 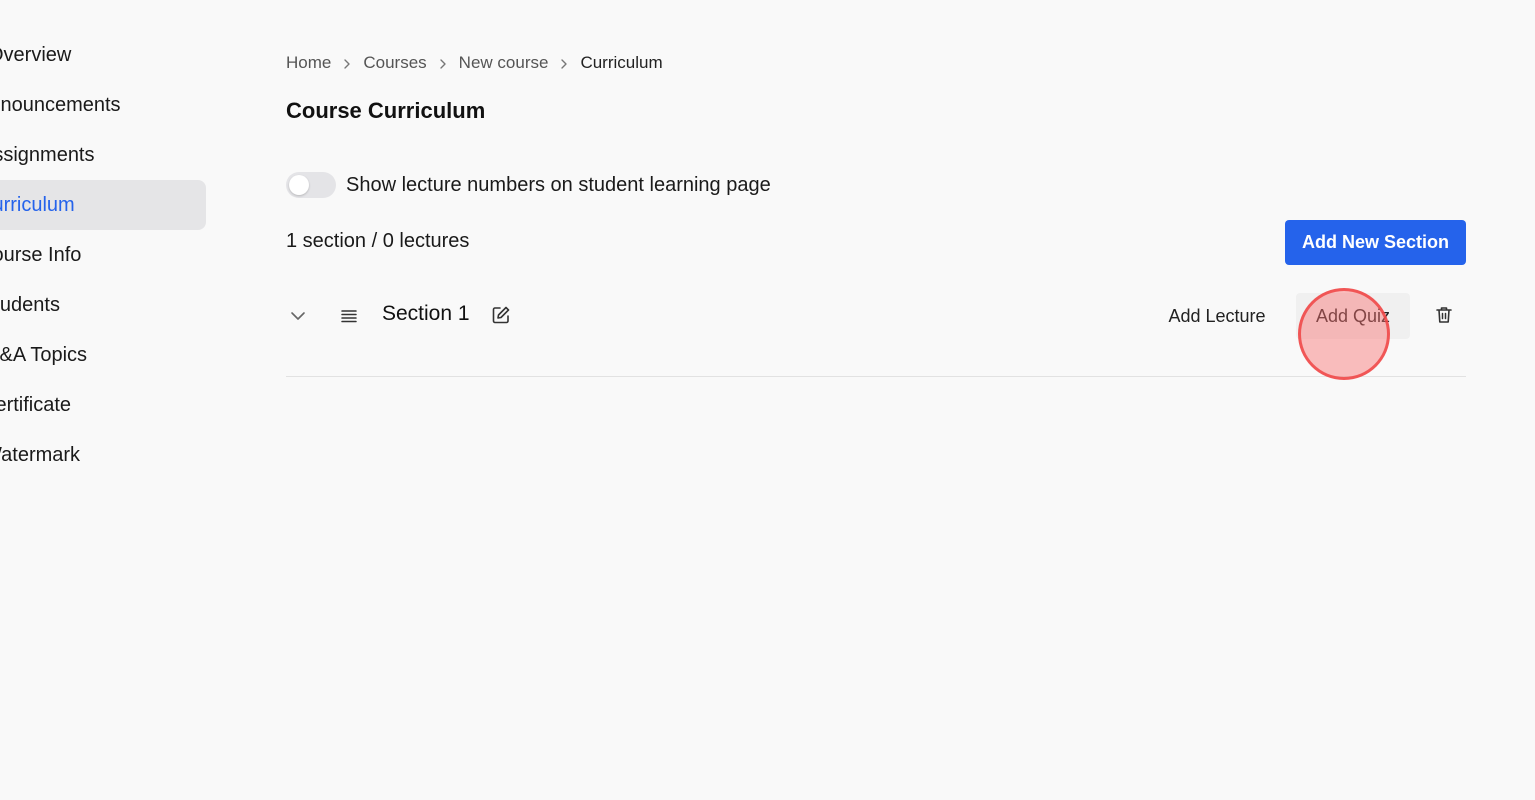 I want to click on sidebar-item-label: Course Info, so click(x=41, y=255).